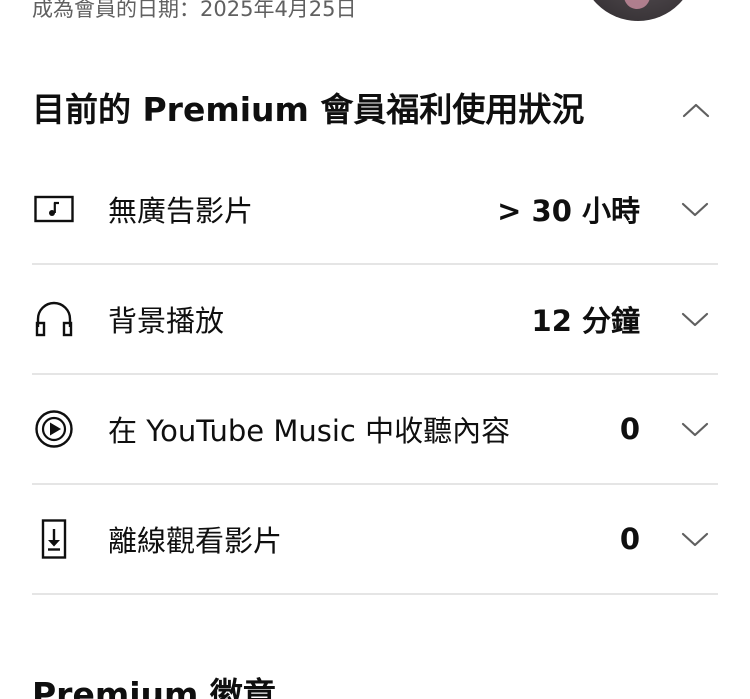  I want to click on ad-free-video-icon, so click(55, 209).